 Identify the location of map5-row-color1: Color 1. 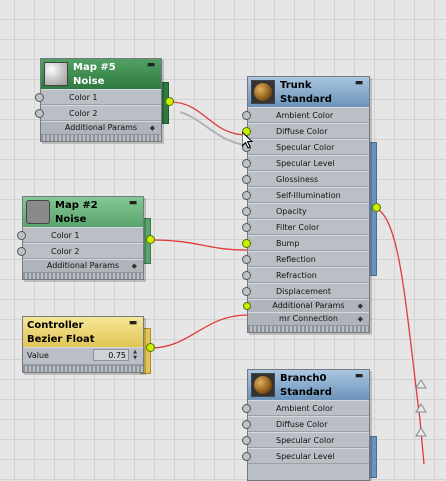
(98, 97).